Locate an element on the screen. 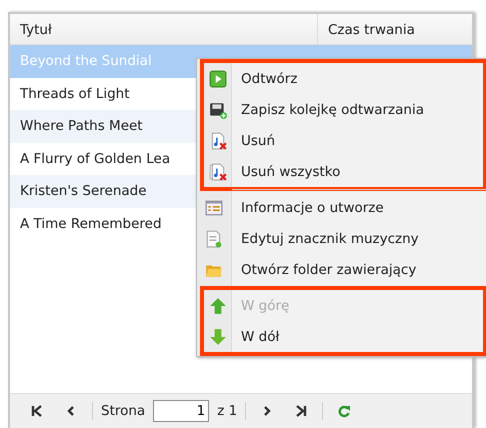 This screenshot has width=486, height=428. page-count: z 1 is located at coordinates (227, 411).